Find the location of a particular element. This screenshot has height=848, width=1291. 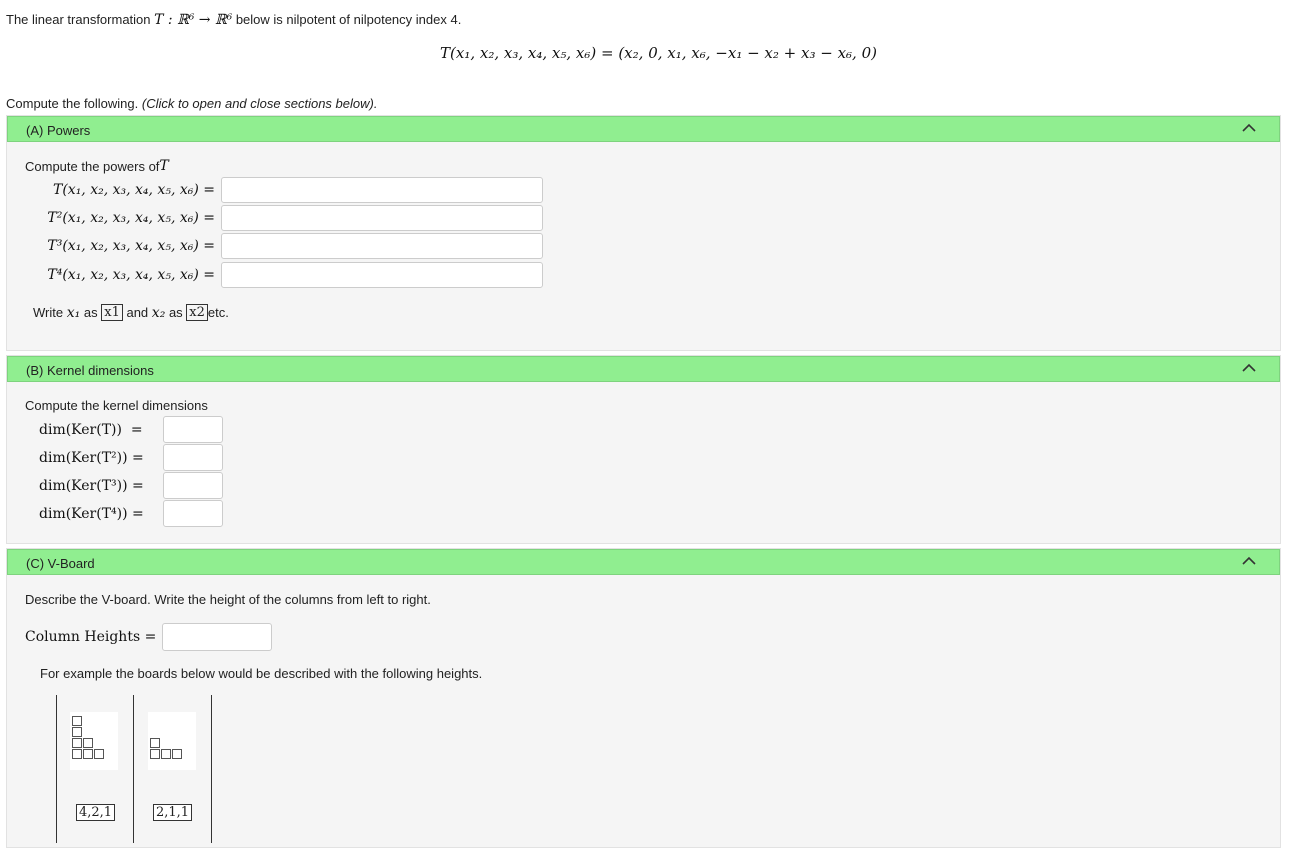

power-label-1: T(x₁, x₂, x₃, x₄, x₅, x₆) = is located at coordinates (134, 190).